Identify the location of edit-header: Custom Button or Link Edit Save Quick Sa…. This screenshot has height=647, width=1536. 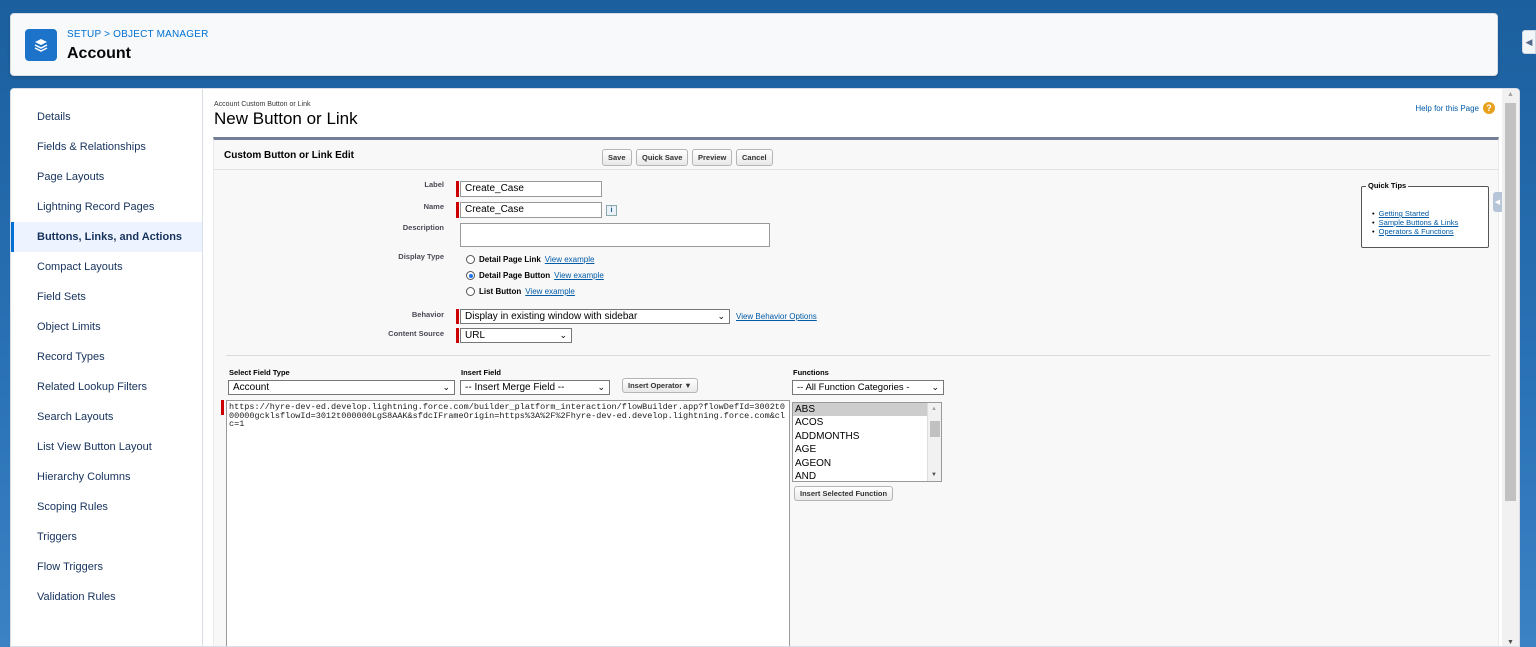
(856, 155).